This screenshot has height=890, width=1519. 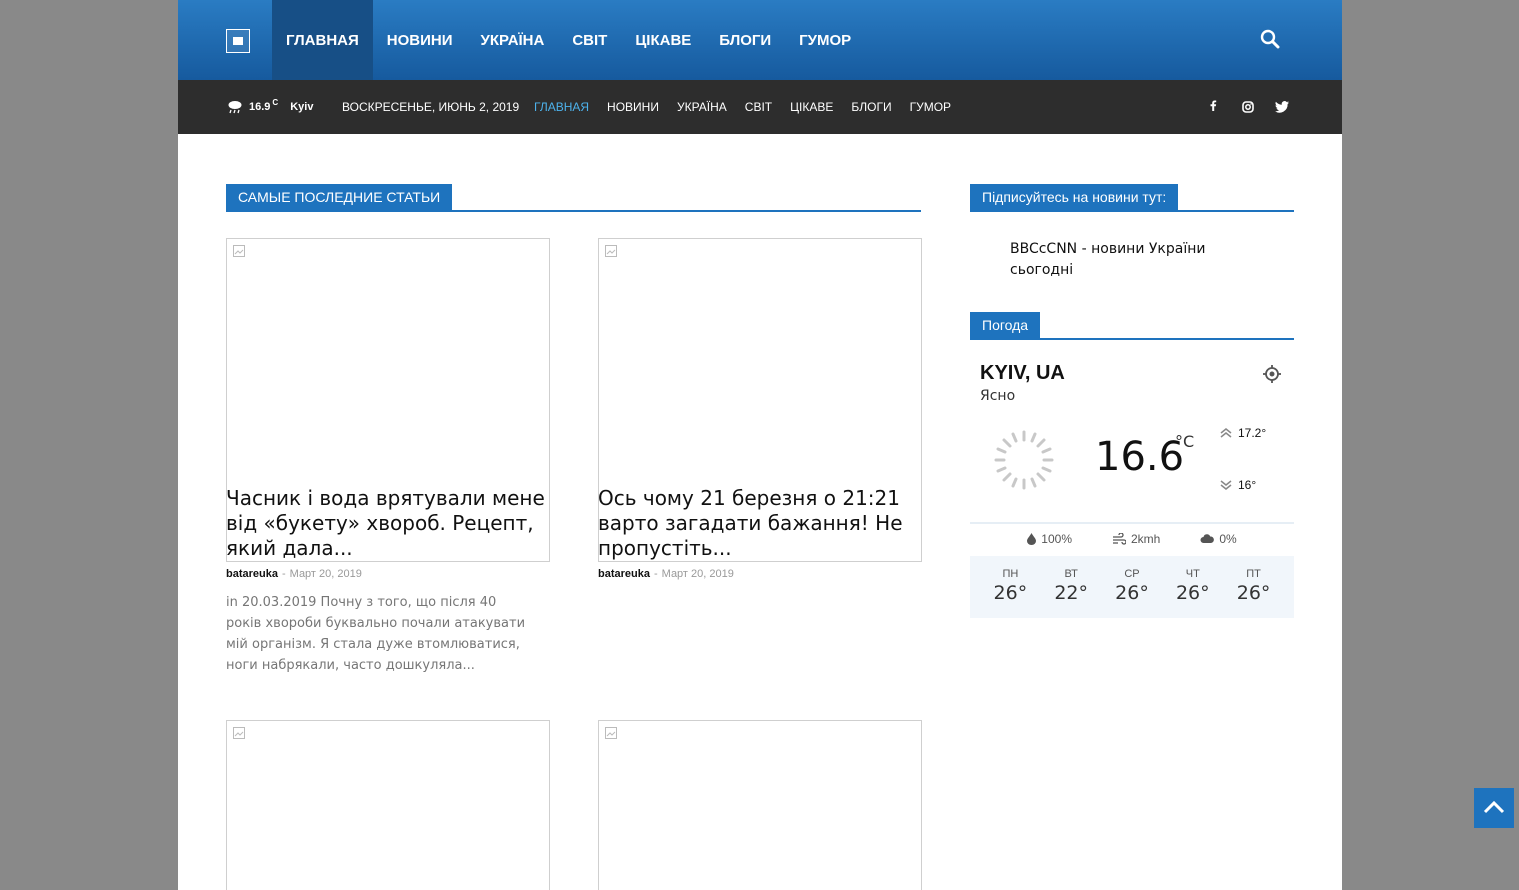 I want to click on sub-nav-item-gumor: ГУМОР, so click(x=930, y=107).